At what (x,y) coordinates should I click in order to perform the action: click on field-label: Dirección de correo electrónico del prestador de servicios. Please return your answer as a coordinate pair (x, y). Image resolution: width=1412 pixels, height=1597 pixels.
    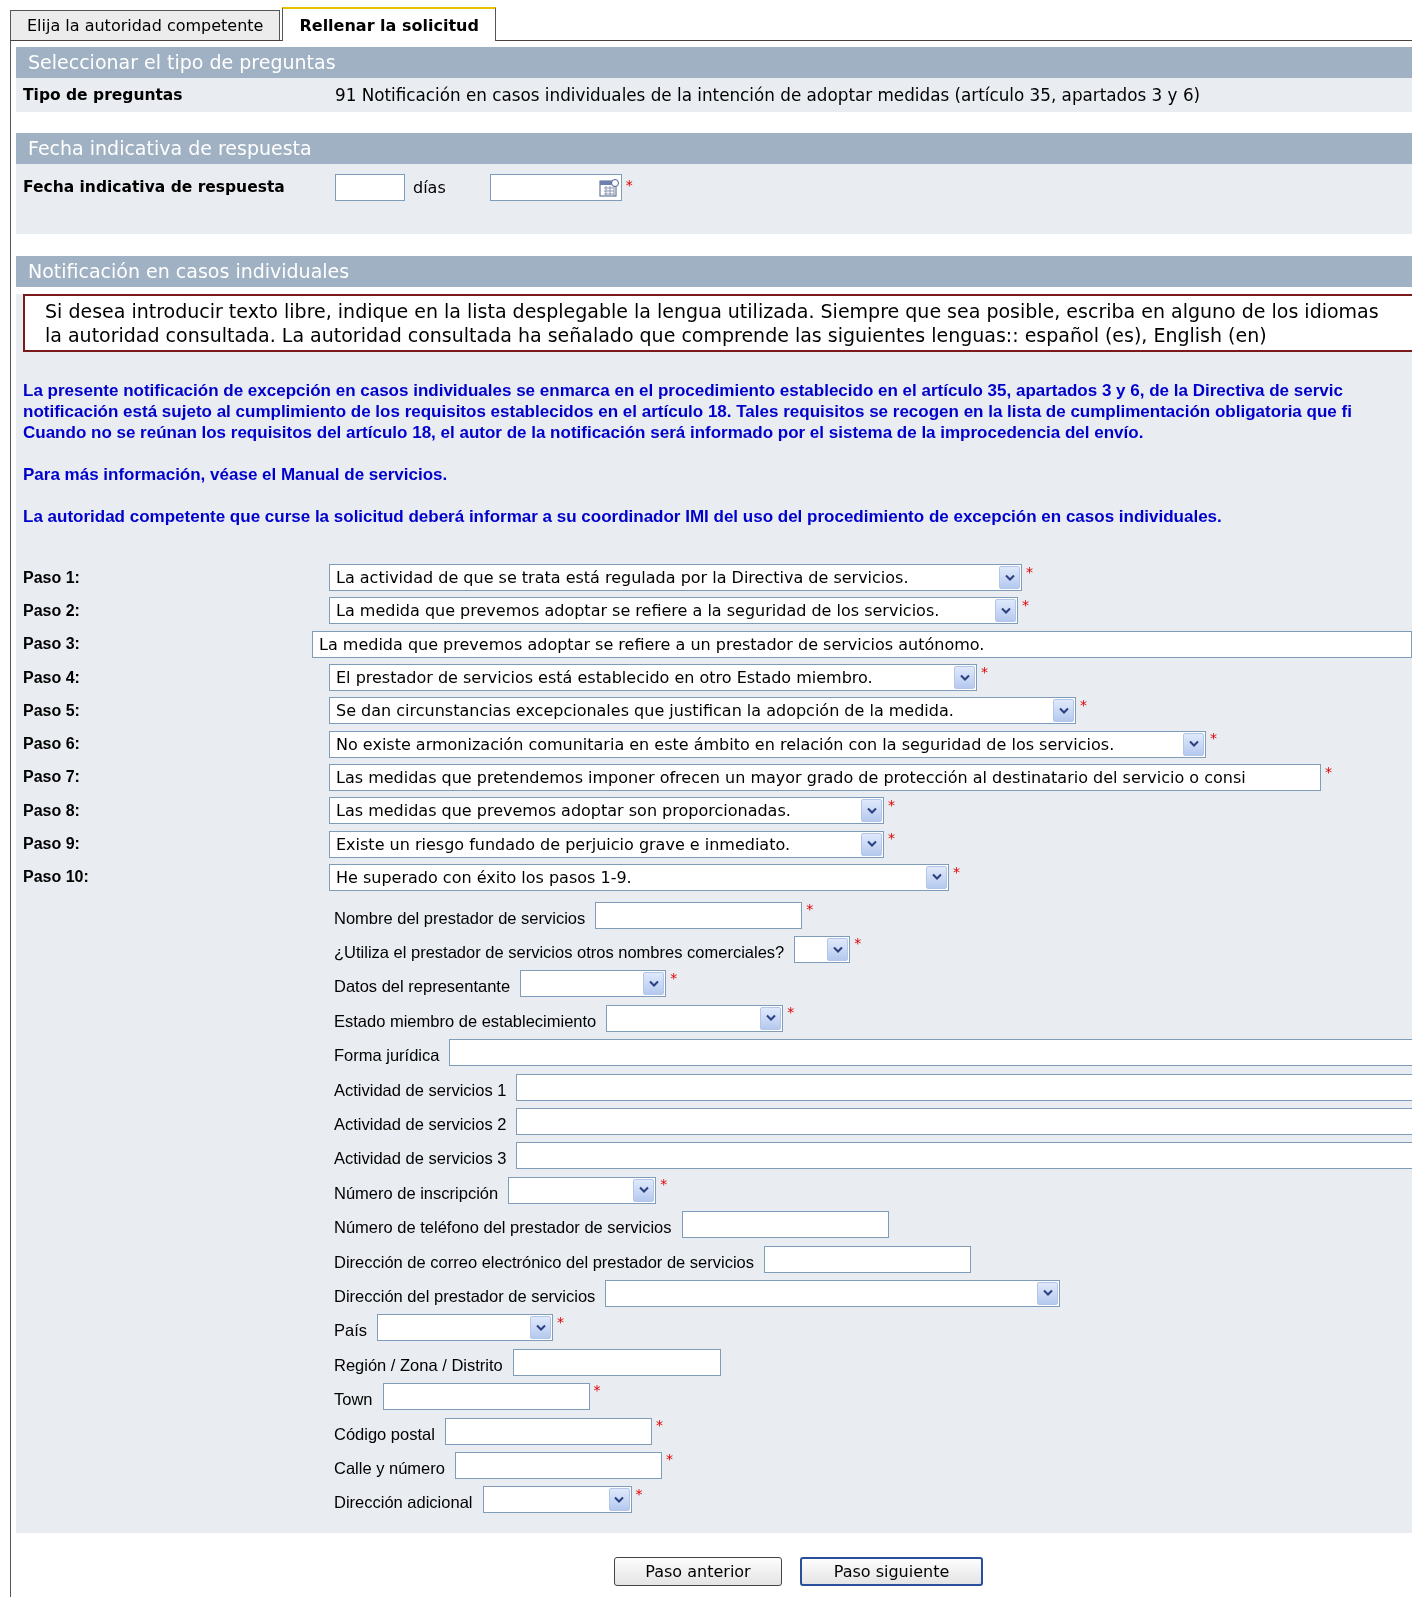
    Looking at the image, I should click on (544, 1261).